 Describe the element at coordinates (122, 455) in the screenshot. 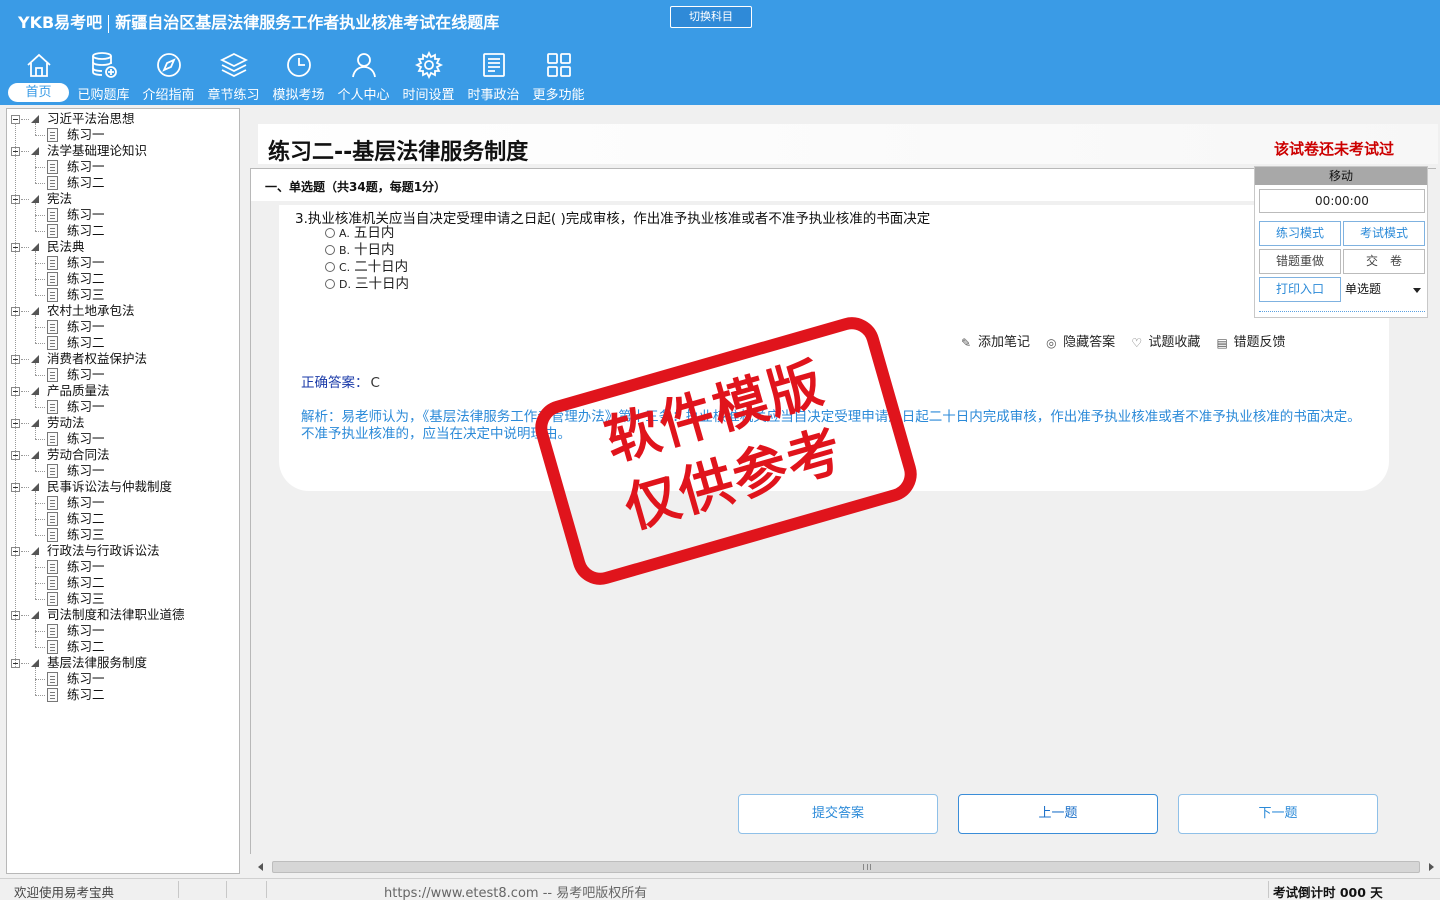

I see `tree-chapter: 劳动合同法` at that location.